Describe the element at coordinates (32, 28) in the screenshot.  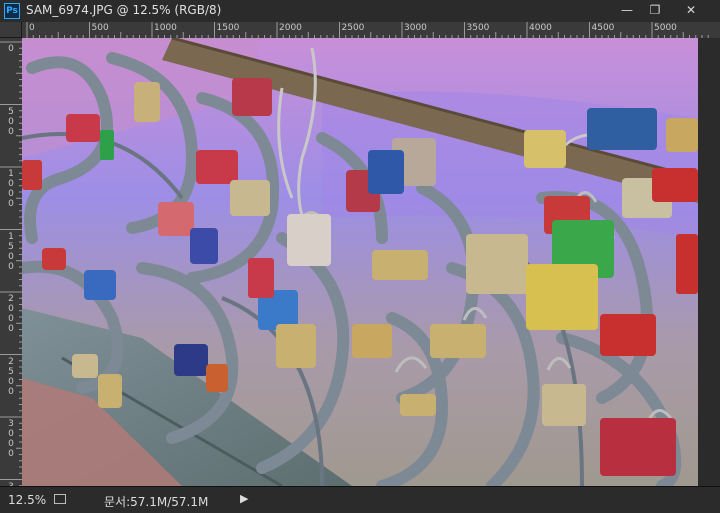
I see `horizontal-ruler-label: 0` at that location.